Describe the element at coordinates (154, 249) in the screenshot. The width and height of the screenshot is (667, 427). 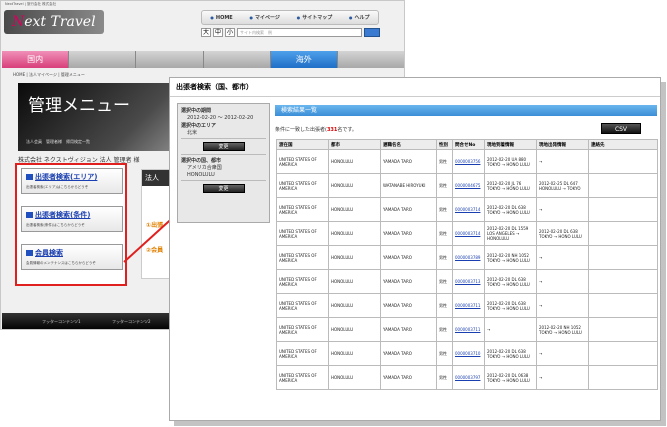
I see `info-item-2: ②会員` at that location.